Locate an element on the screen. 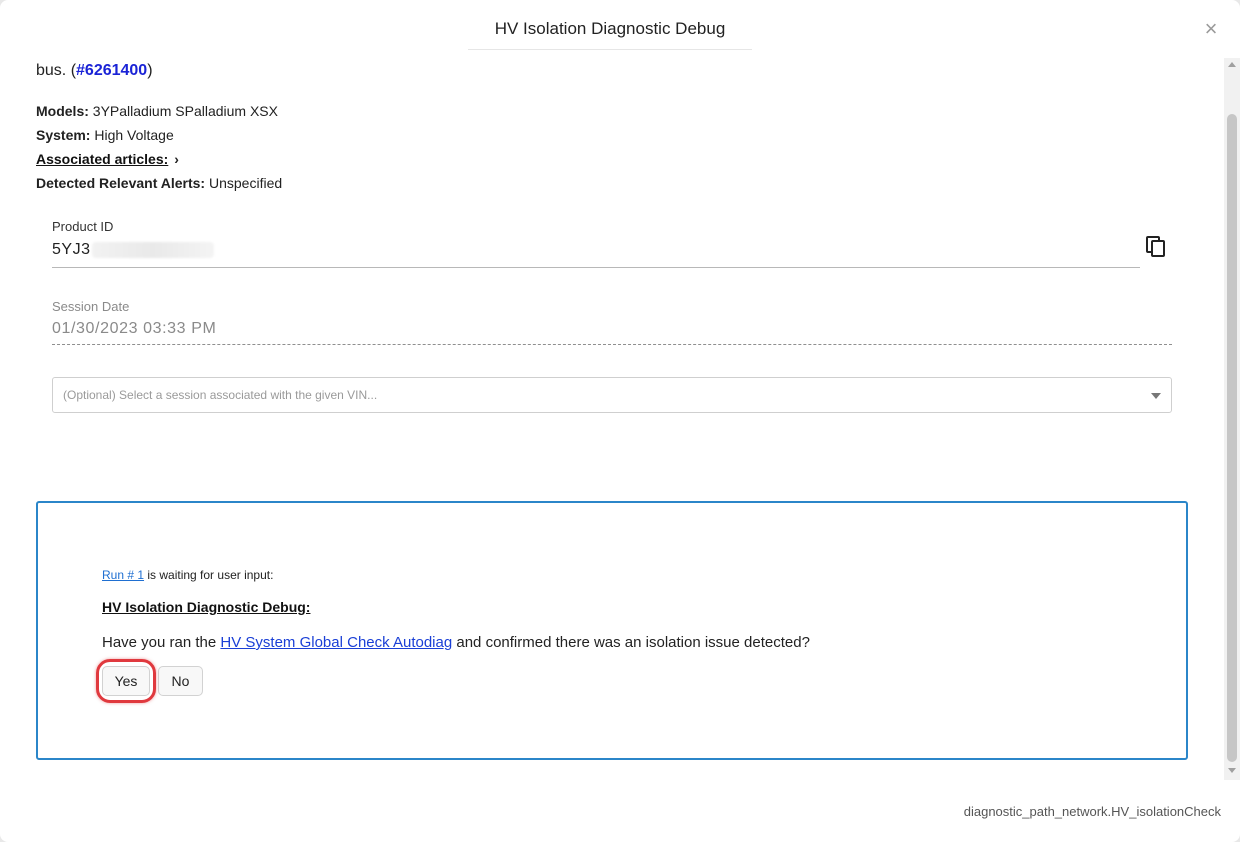 The width and height of the screenshot is (1240, 842). models-label: Models: is located at coordinates (62, 111).